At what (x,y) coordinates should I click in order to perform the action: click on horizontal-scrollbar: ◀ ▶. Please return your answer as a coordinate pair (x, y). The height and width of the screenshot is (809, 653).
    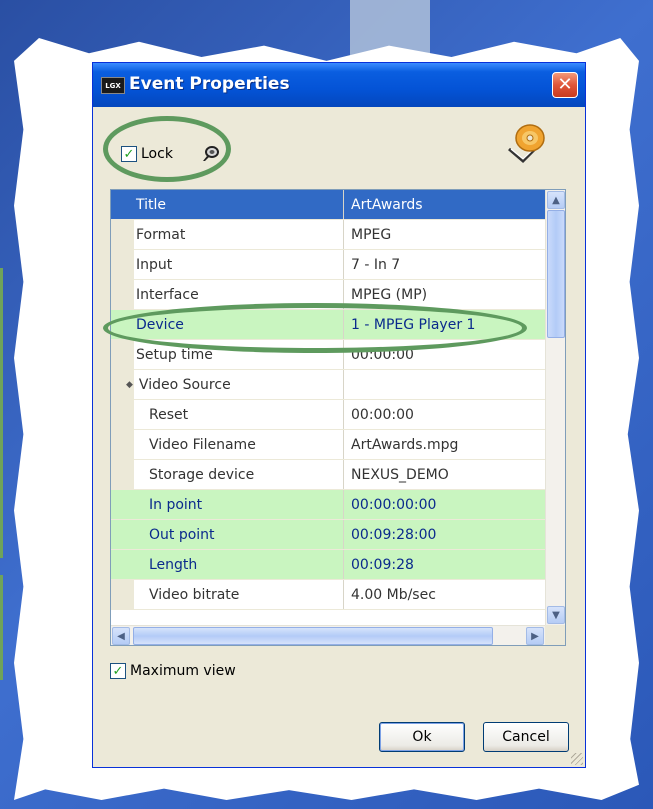
    Looking at the image, I should click on (328, 635).